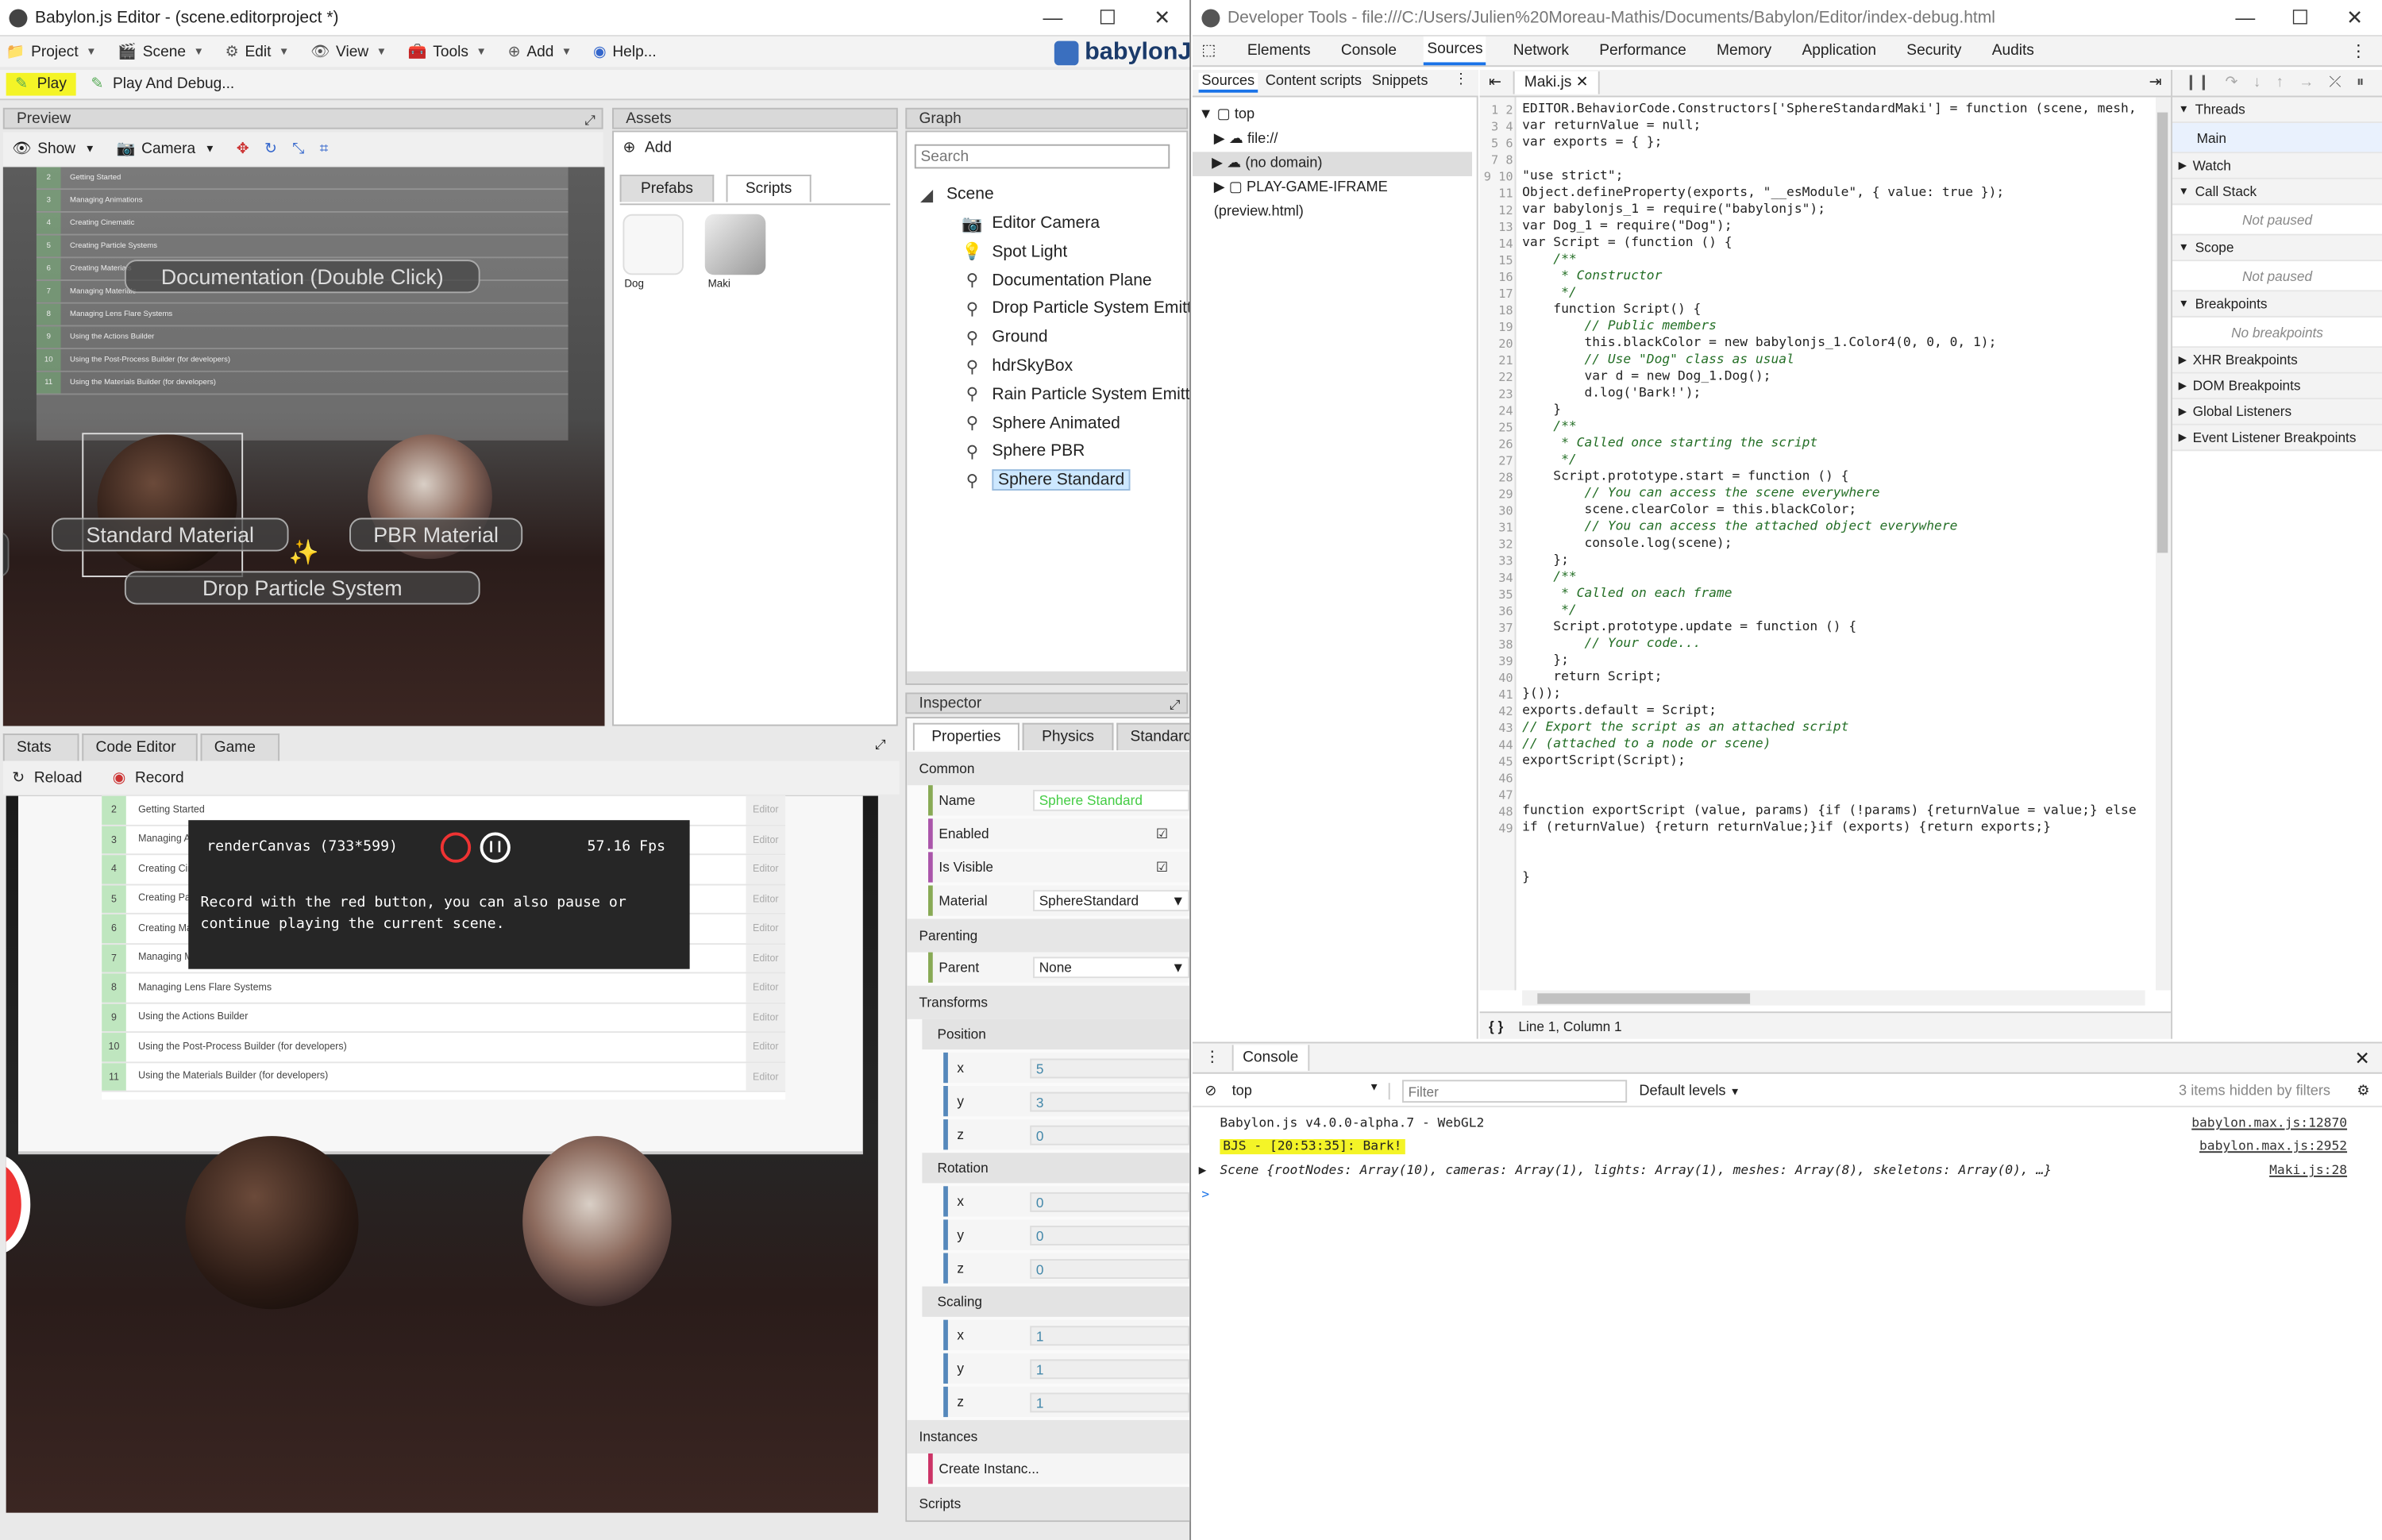  I want to click on menu-edit: ⚙ Edit ▼, so click(257, 52).